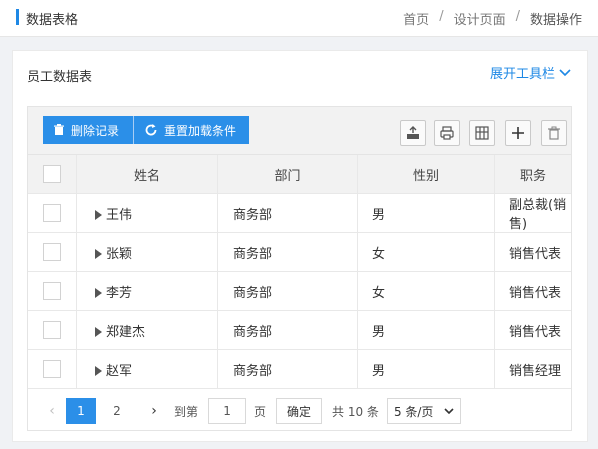  What do you see at coordinates (147, 213) in the screenshot?
I see `name-cell: 王伟` at bounding box center [147, 213].